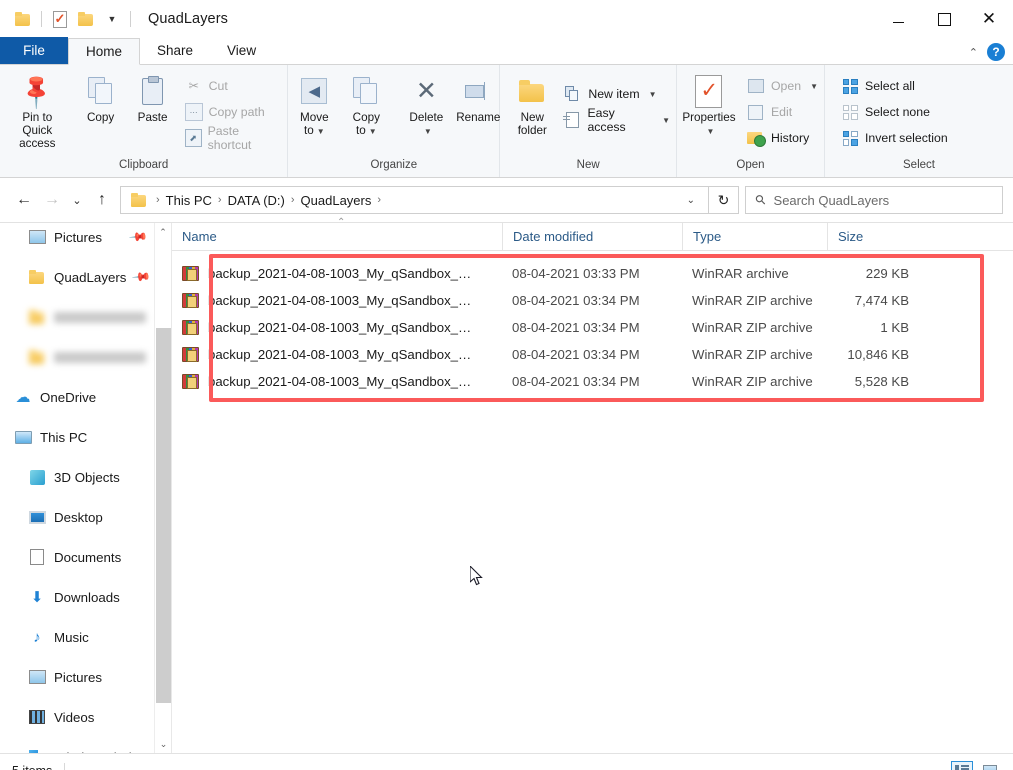  I want to click on qat-properties-icon: ✓, so click(60, 19).